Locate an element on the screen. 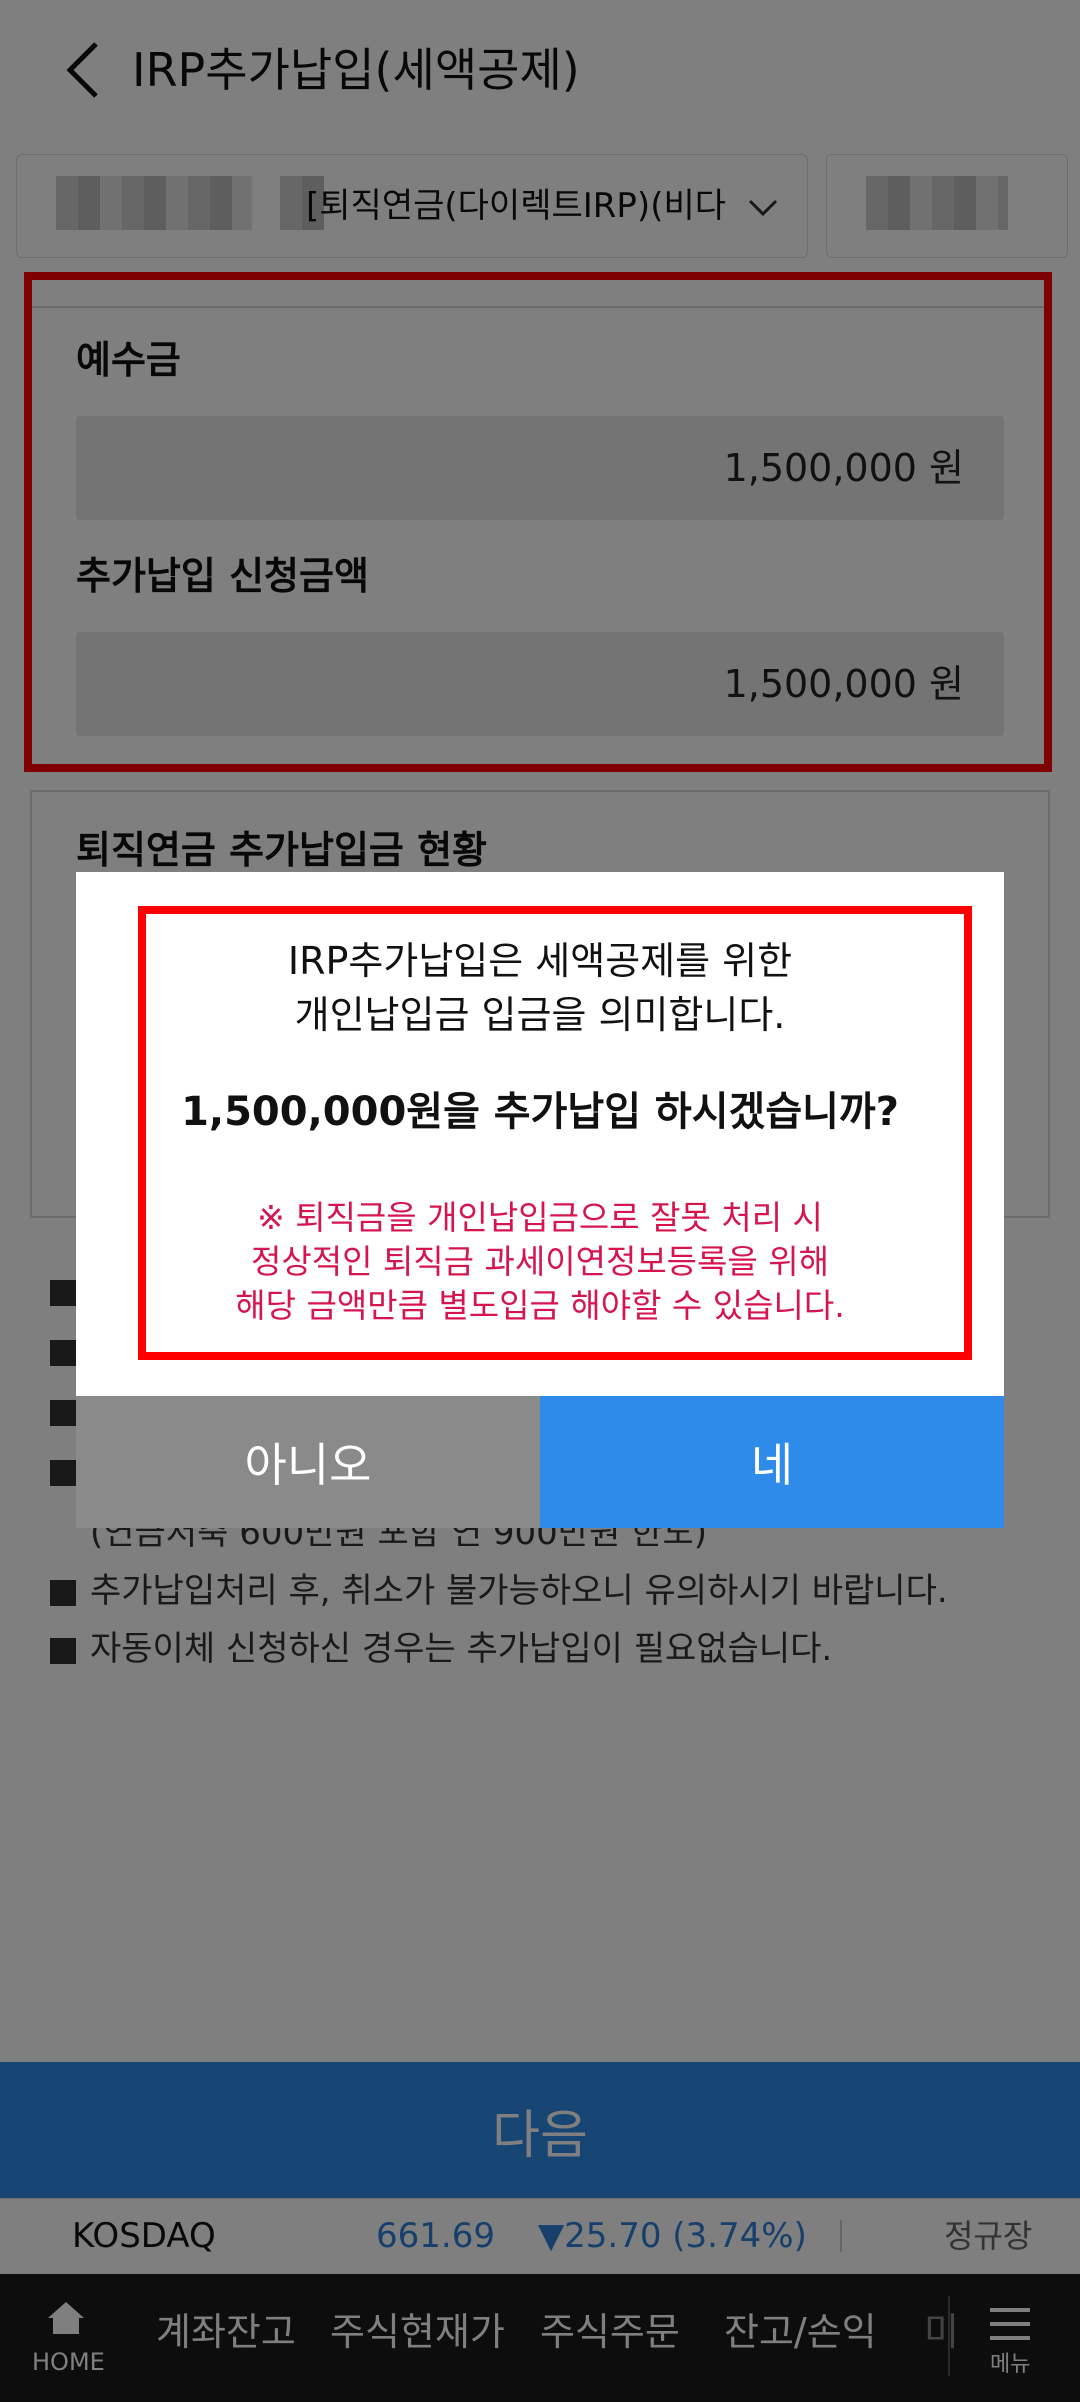  yes-button: 네 is located at coordinates (772, 1462).